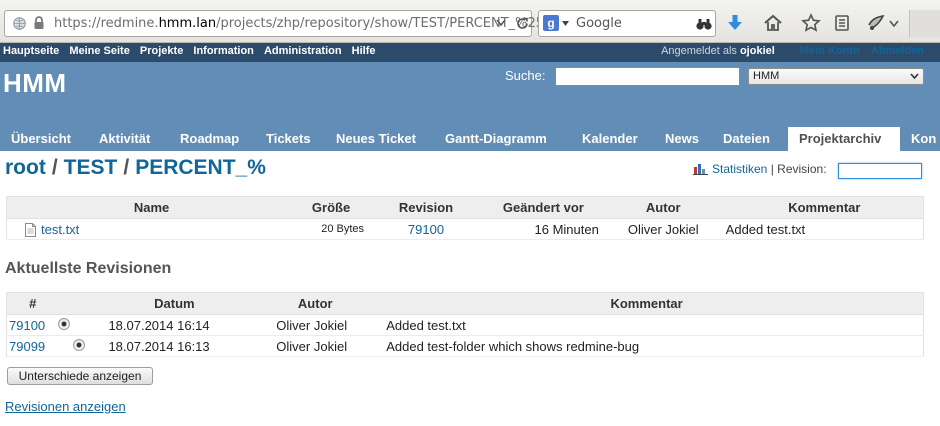  What do you see at coordinates (200, 167) in the screenshot?
I see `breadcrumb-current: PERCENT_%` at bounding box center [200, 167].